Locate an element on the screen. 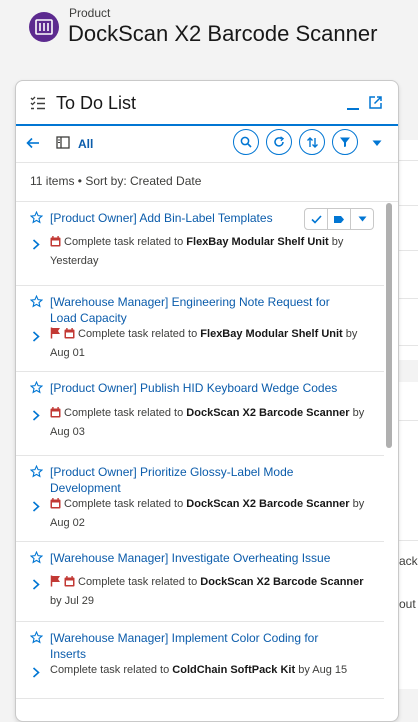  list-toolbar: All is located at coordinates (207, 144).